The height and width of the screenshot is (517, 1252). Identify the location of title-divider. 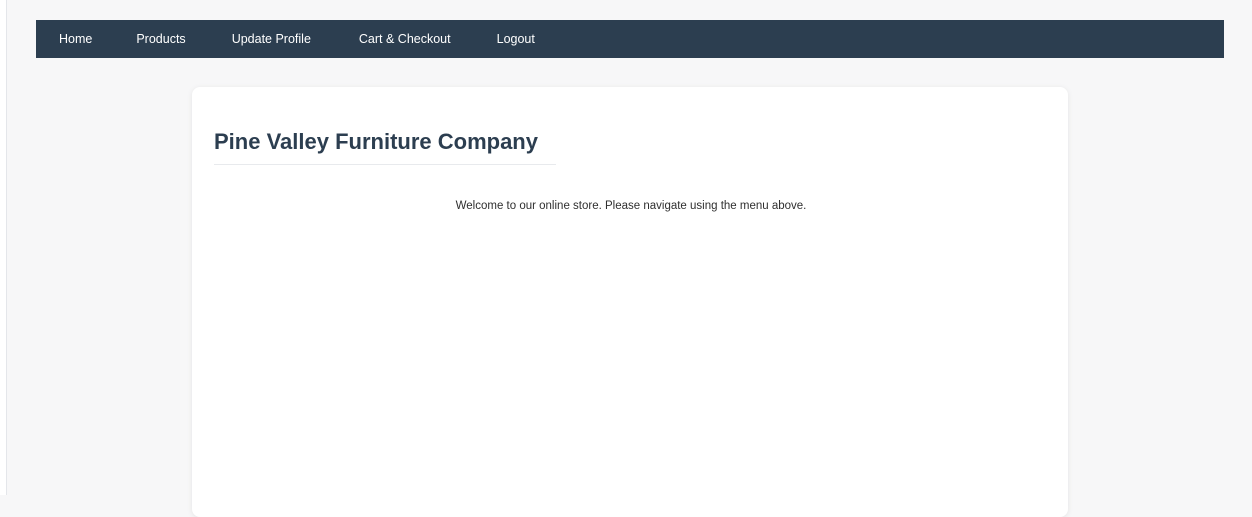
(385, 164).